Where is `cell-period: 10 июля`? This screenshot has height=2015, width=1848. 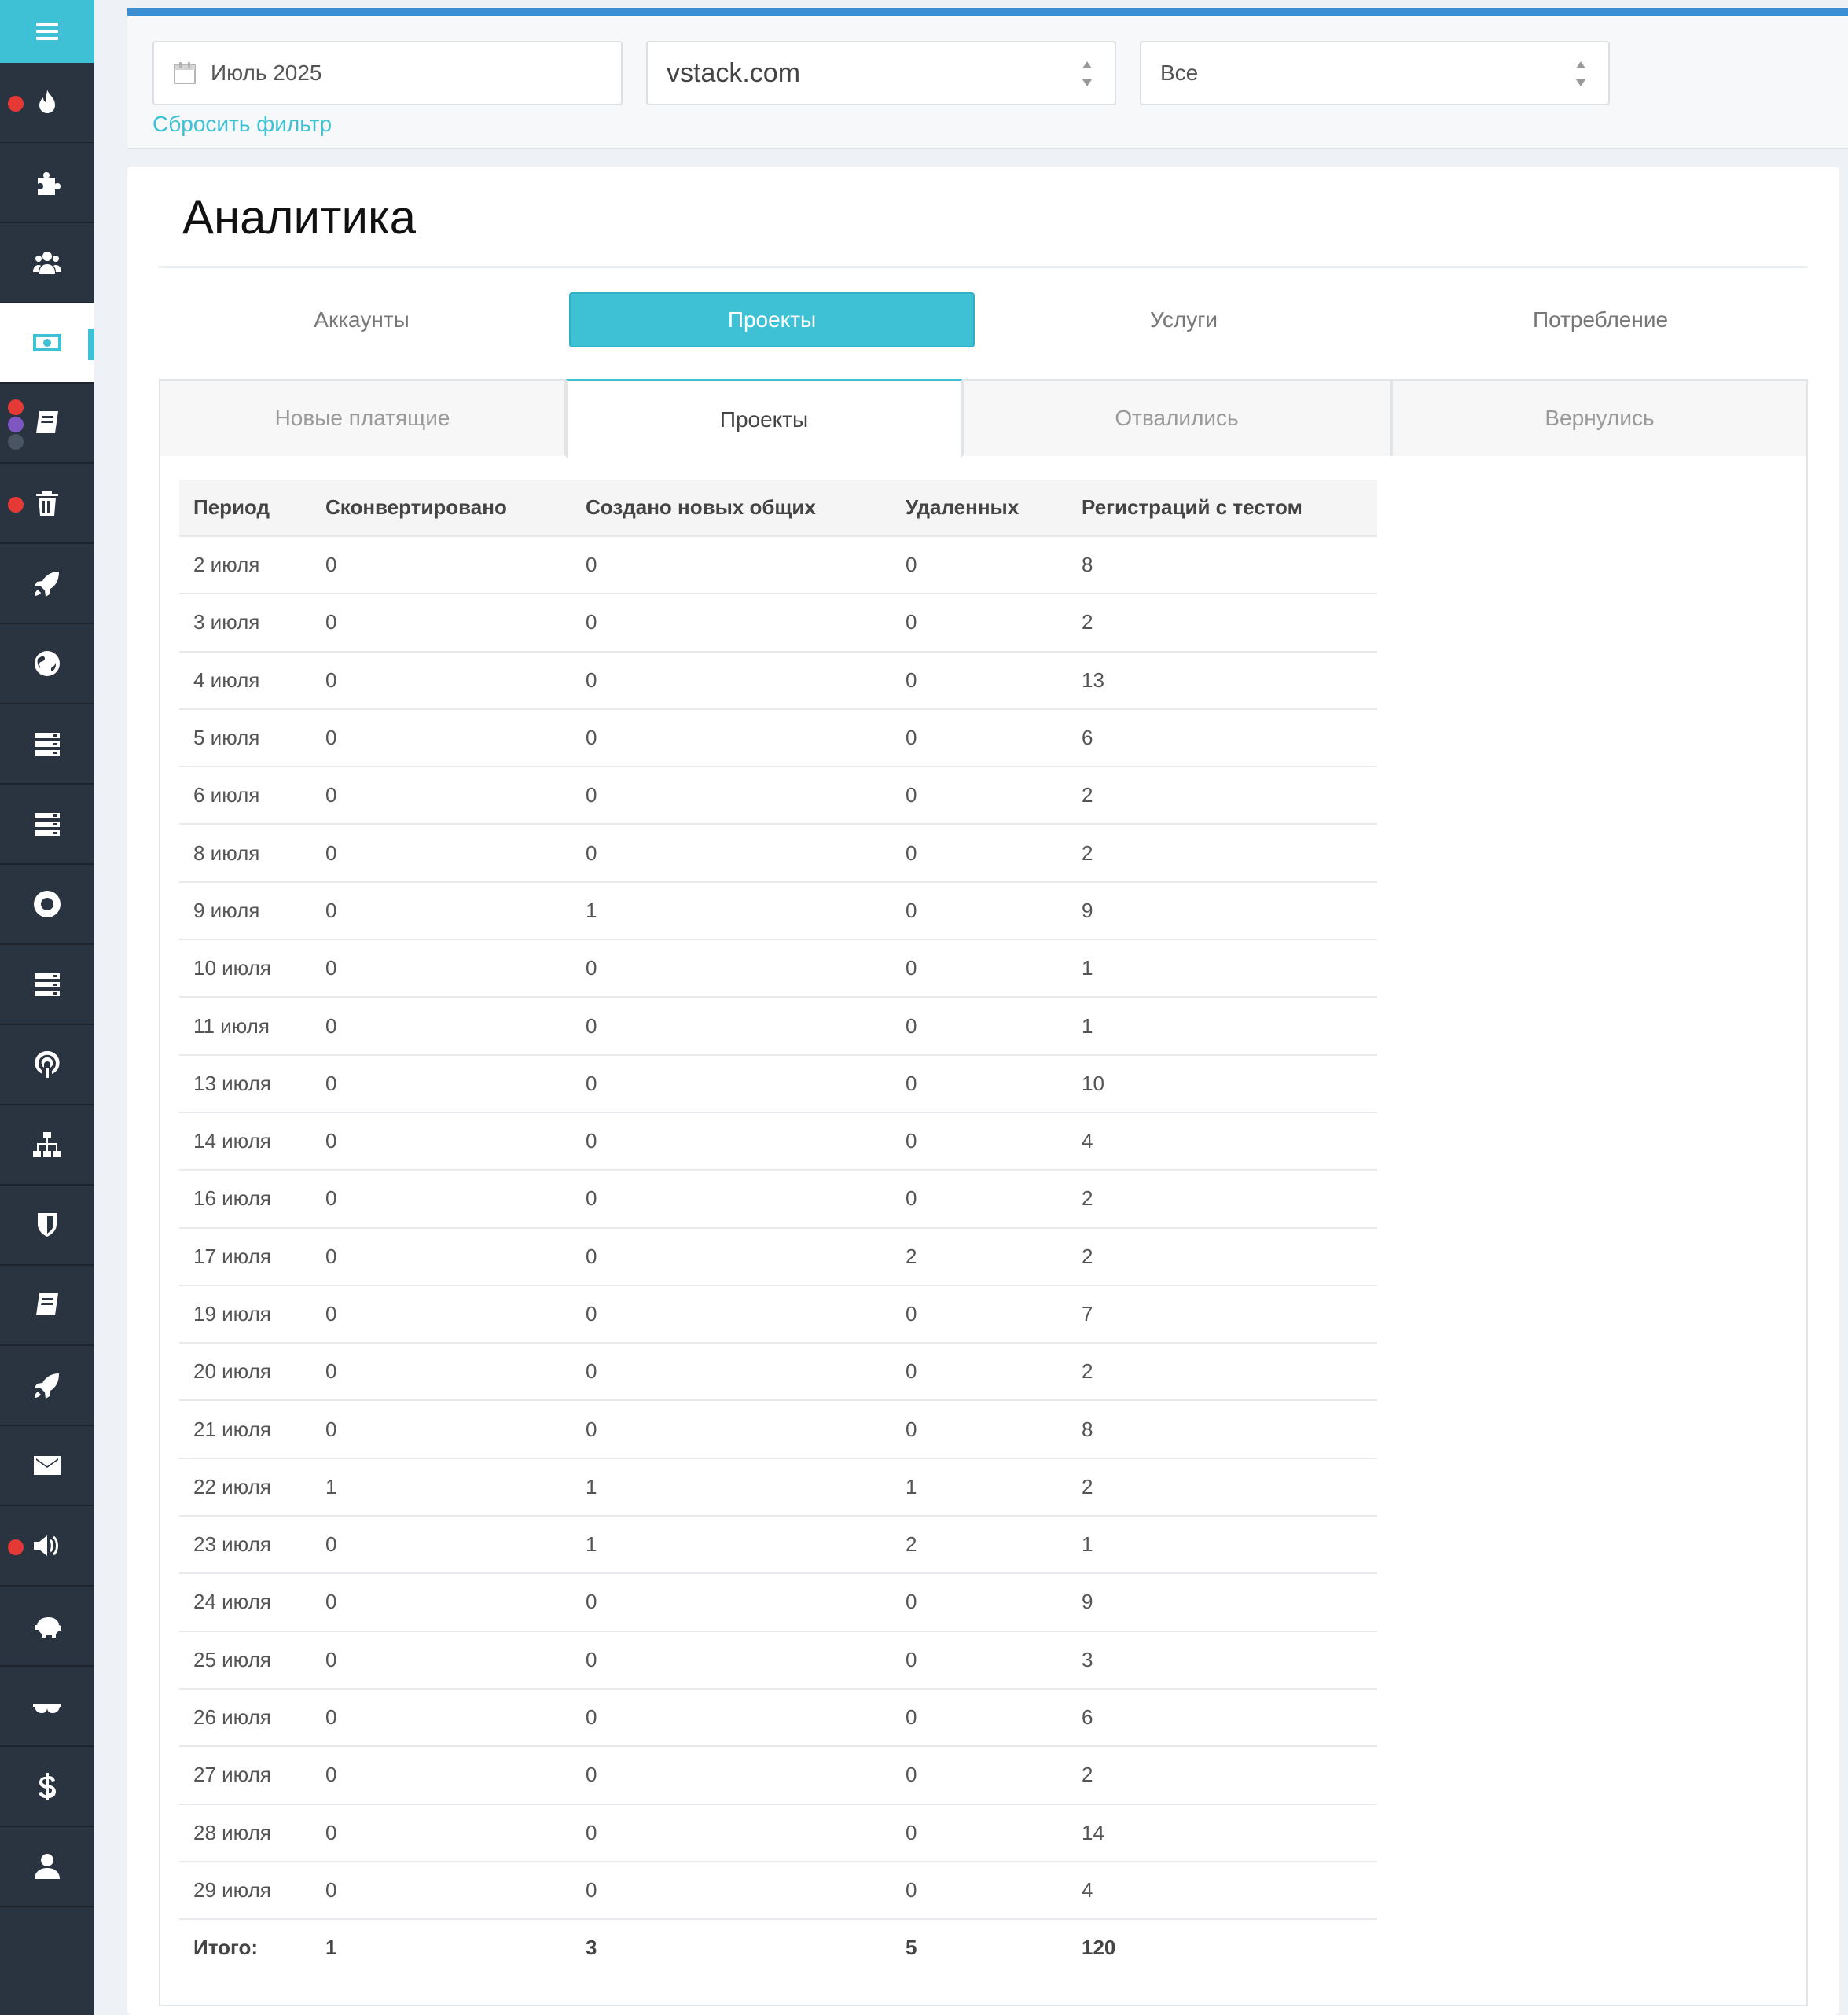
cell-period: 10 июля is located at coordinates (245, 968).